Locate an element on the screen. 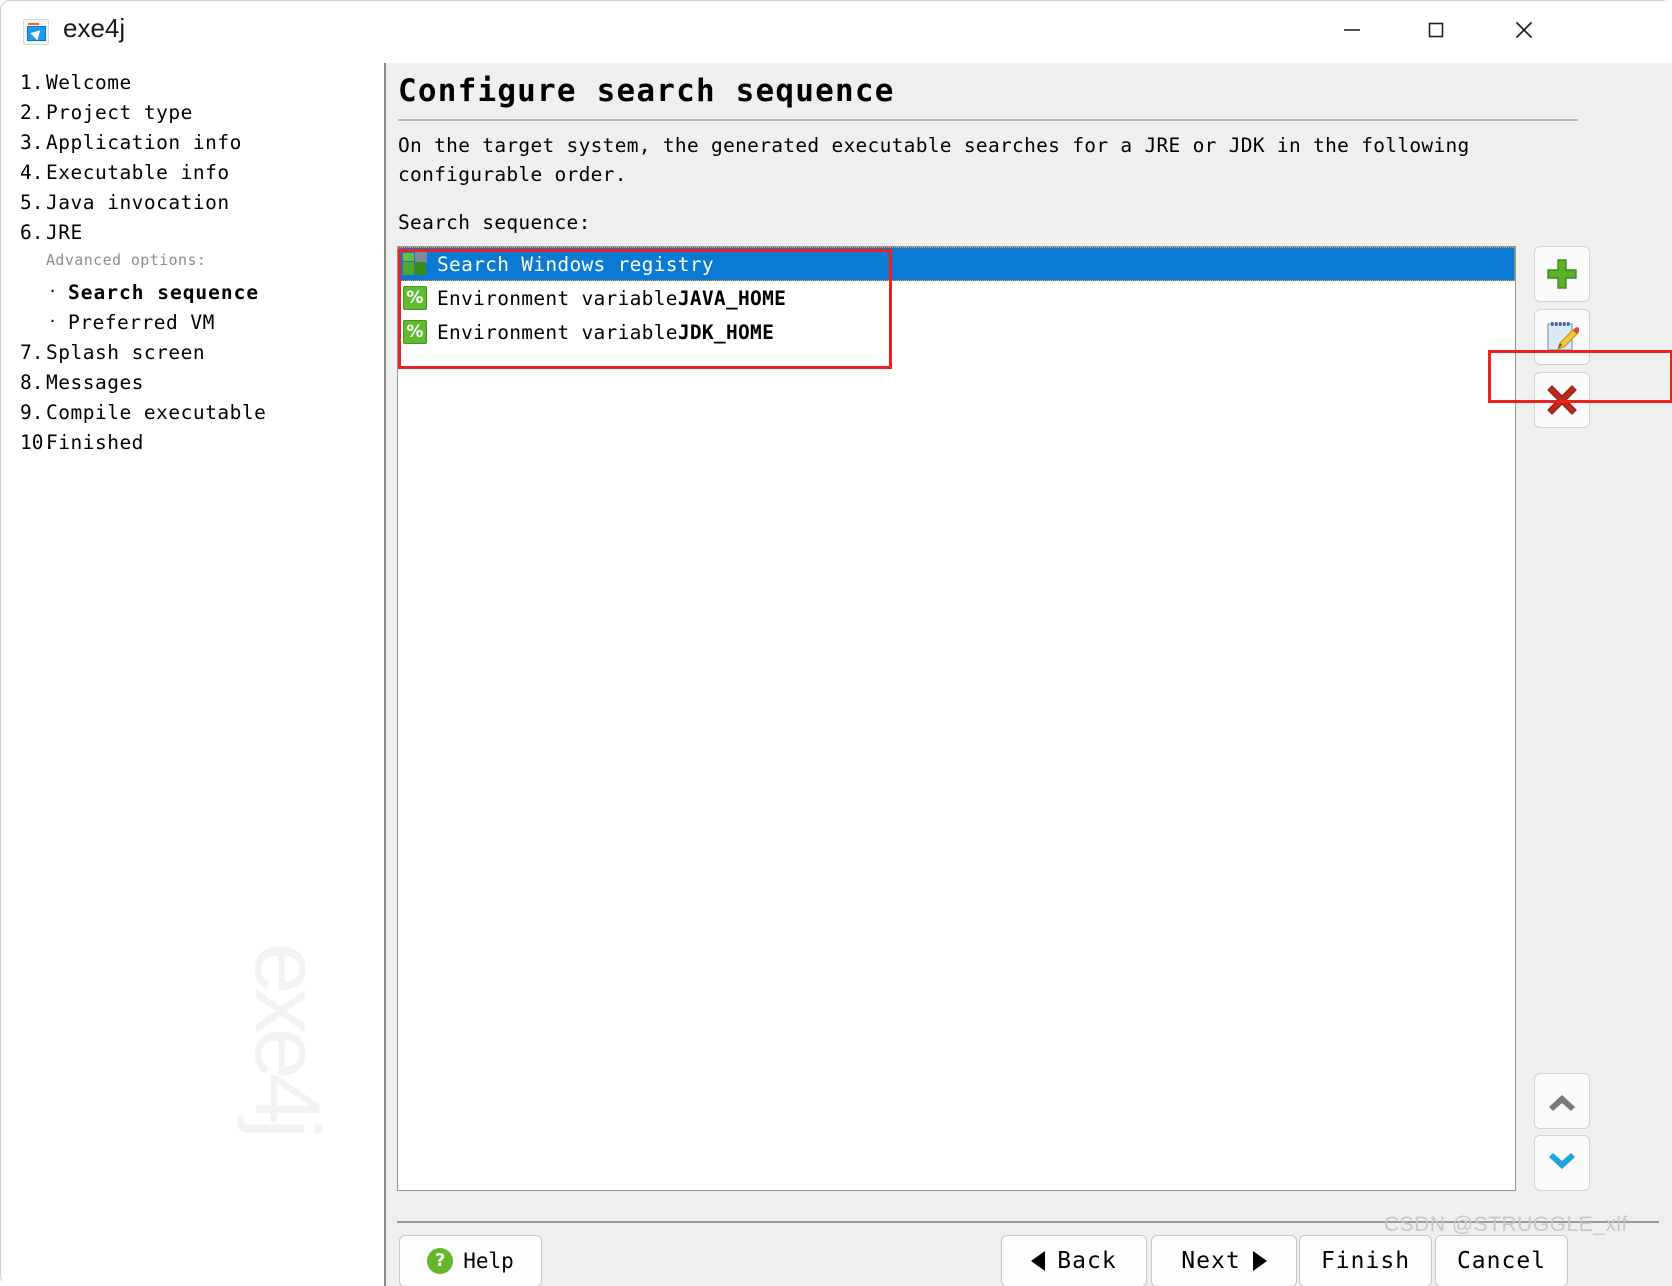  close-button is located at coordinates (1524, 30).